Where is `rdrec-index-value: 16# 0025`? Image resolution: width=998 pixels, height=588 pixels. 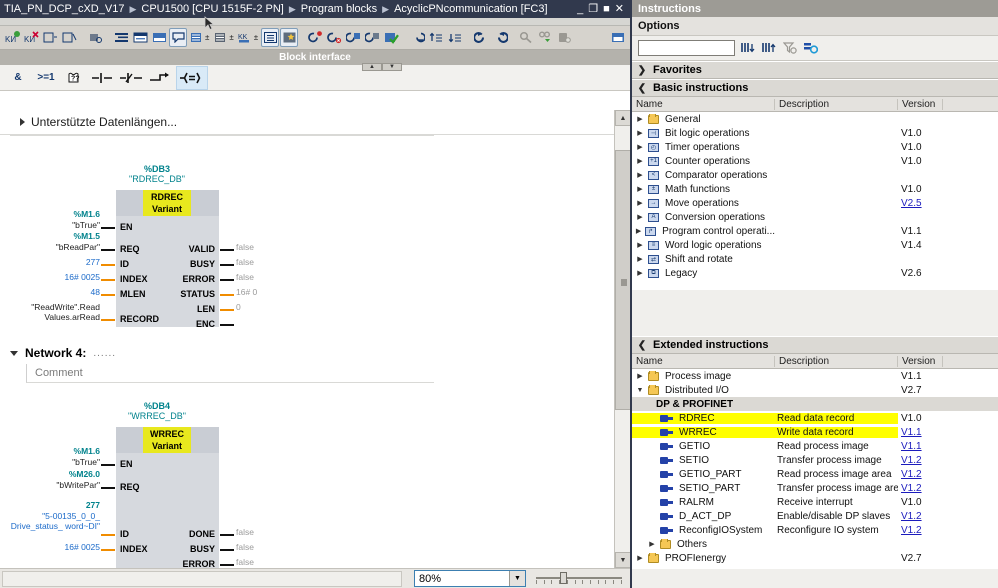 rdrec-index-value: 16# 0025 is located at coordinates (65, 277).